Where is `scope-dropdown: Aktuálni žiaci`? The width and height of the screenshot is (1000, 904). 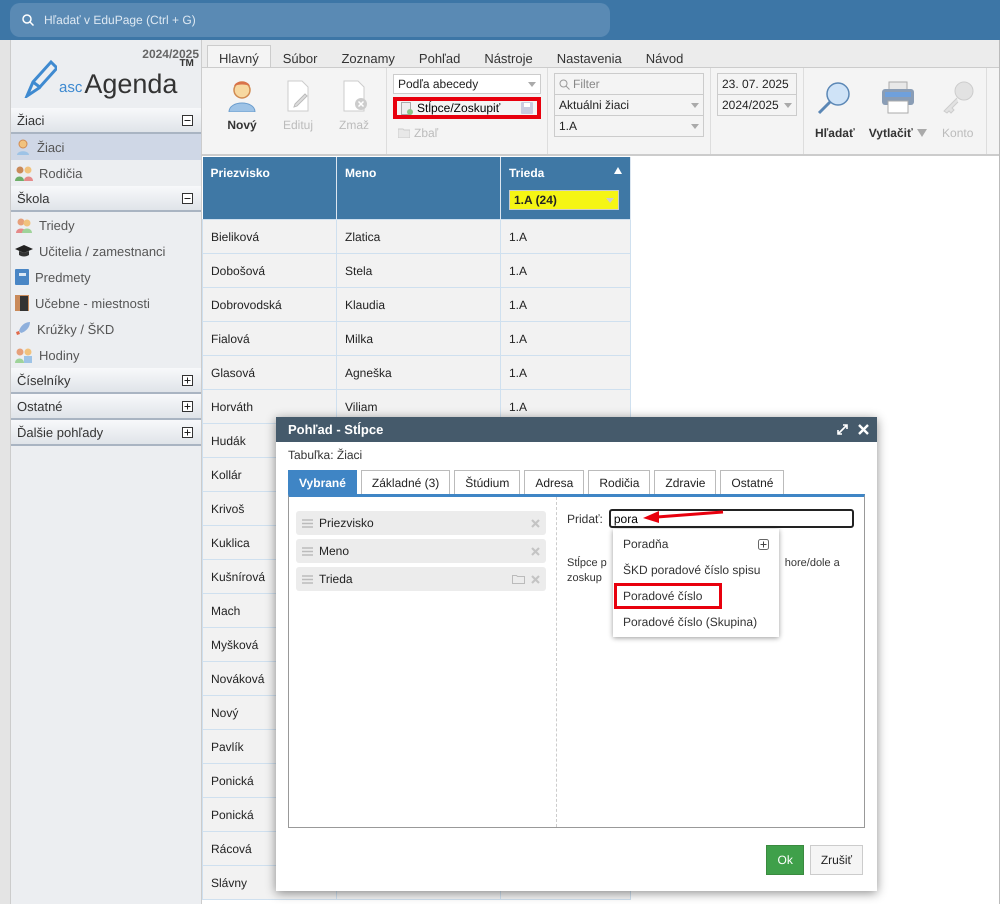
scope-dropdown: Aktuálni žiaci is located at coordinates (629, 105).